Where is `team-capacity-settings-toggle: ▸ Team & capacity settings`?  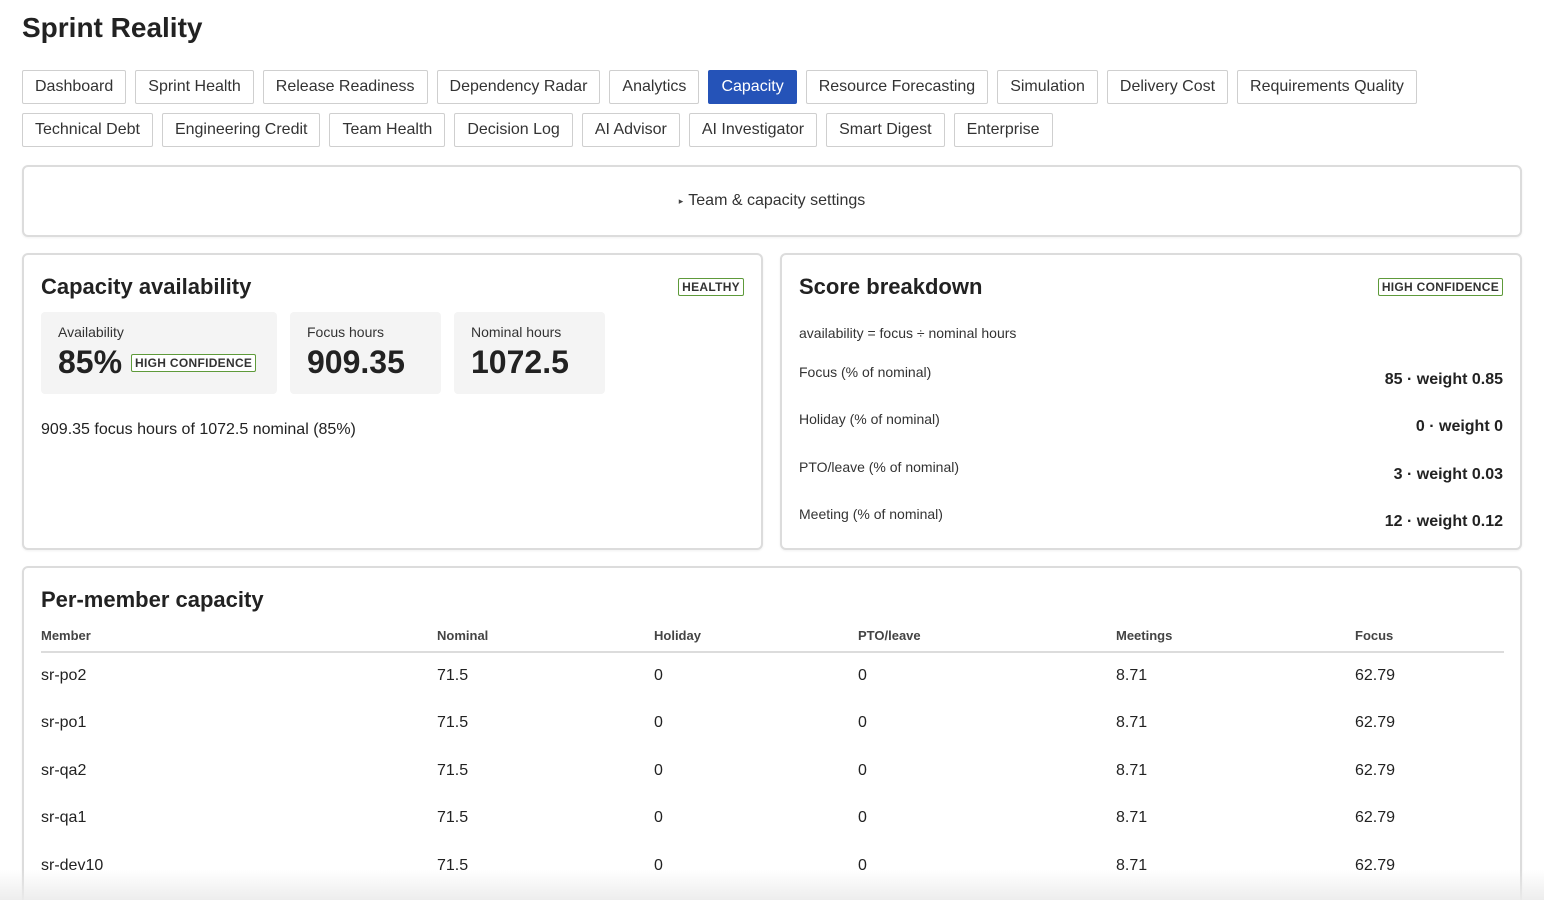 team-capacity-settings-toggle: ▸ Team & capacity settings is located at coordinates (772, 201).